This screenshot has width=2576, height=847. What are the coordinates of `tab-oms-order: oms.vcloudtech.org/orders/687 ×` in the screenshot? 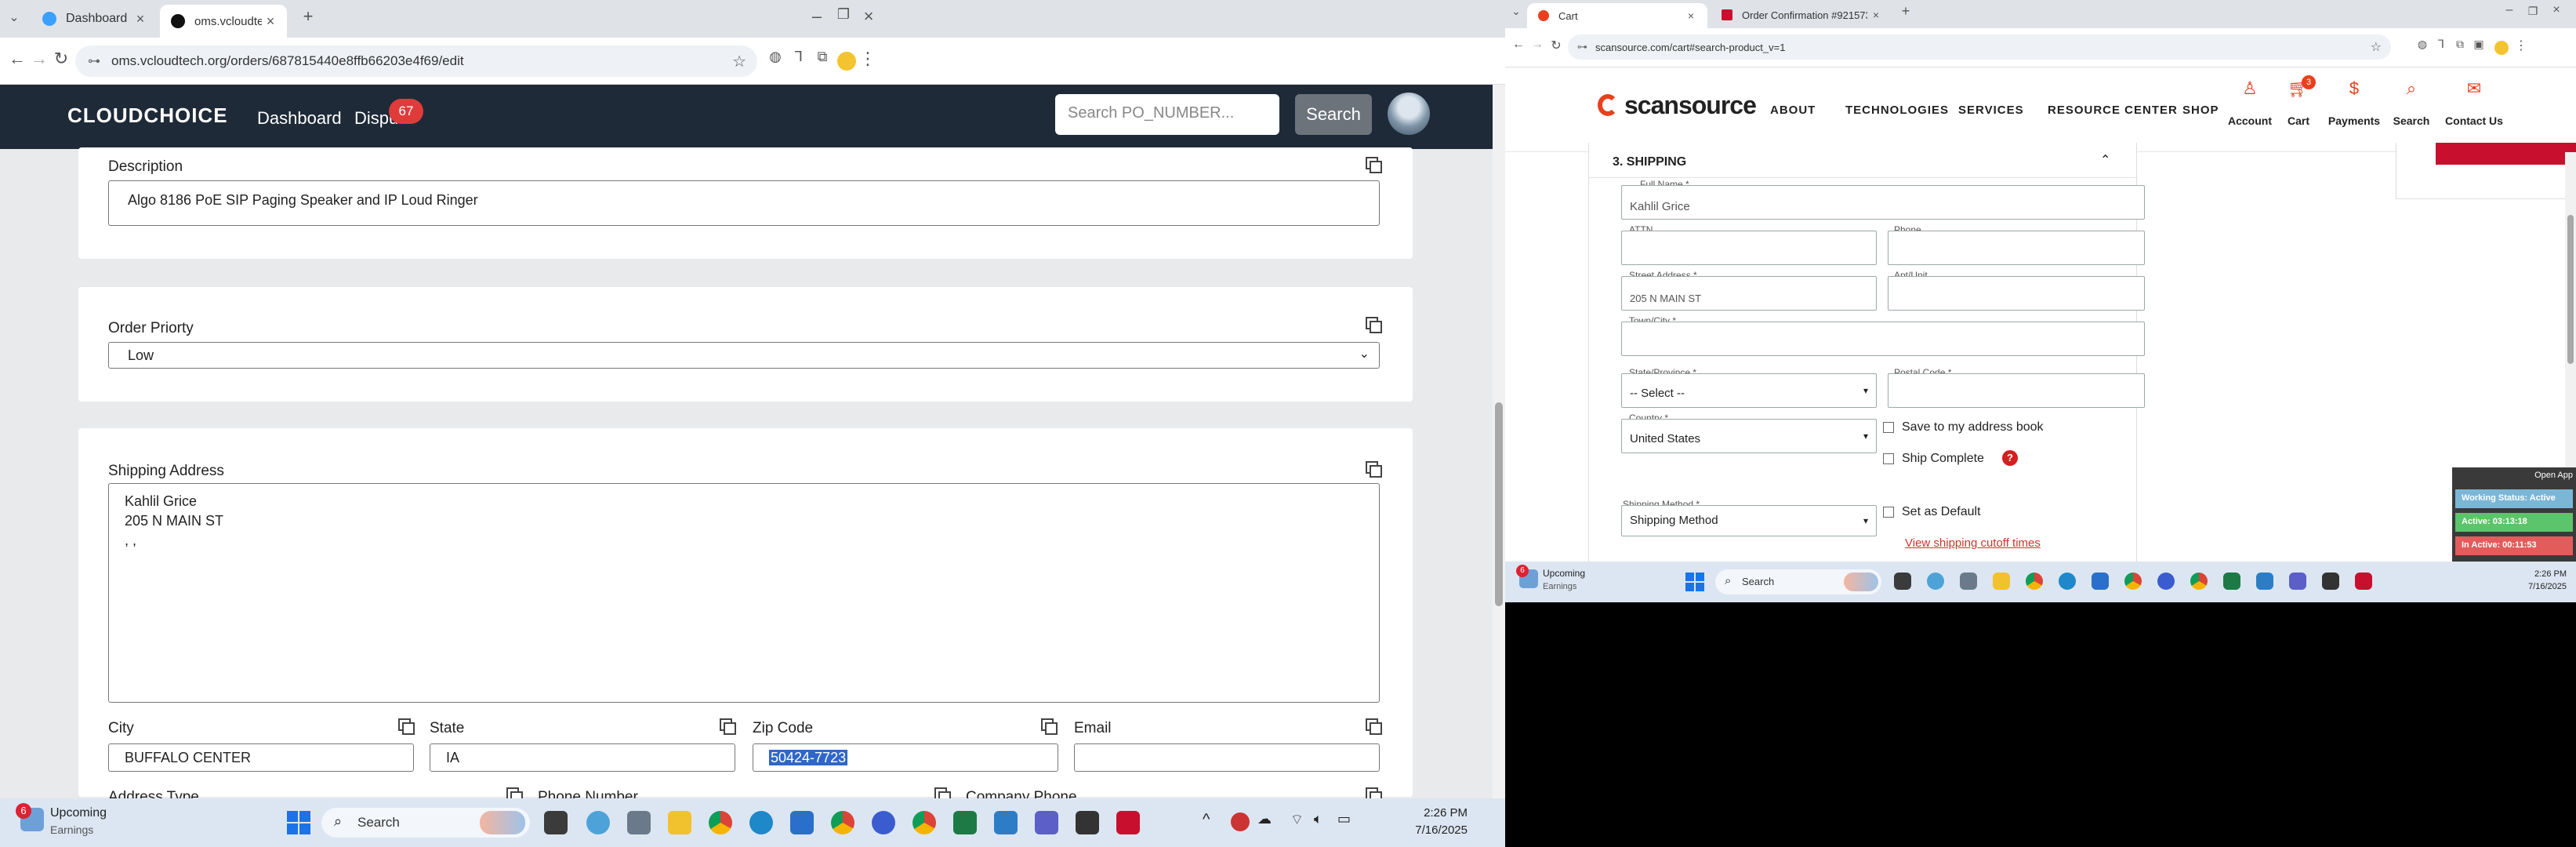 It's located at (224, 21).